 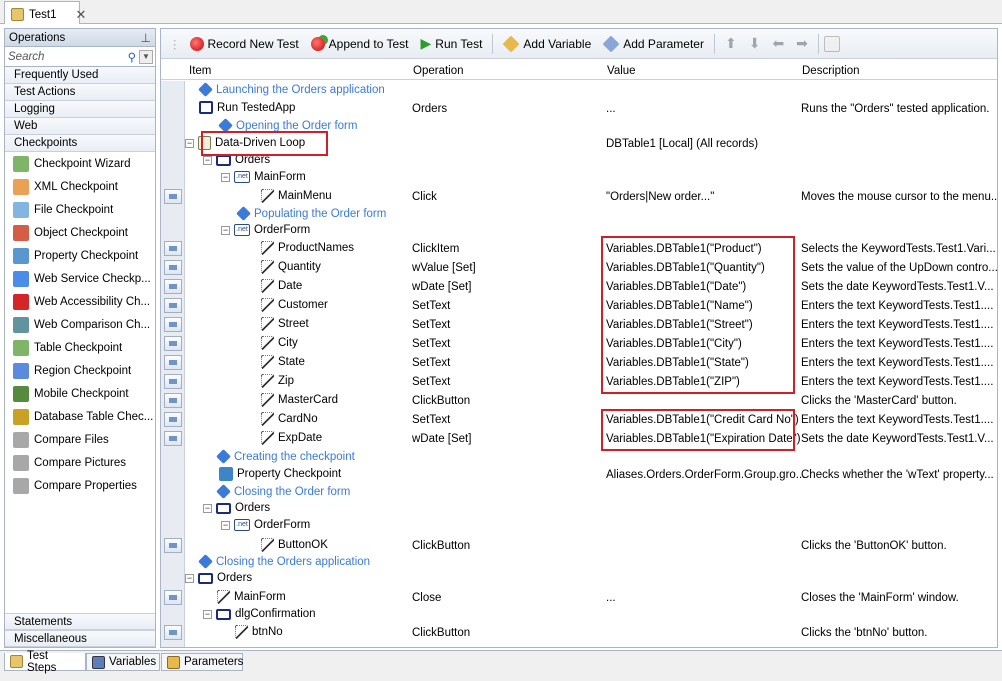 What do you see at coordinates (80, 186) in the screenshot?
I see `operation-item: XML Checkpoint` at bounding box center [80, 186].